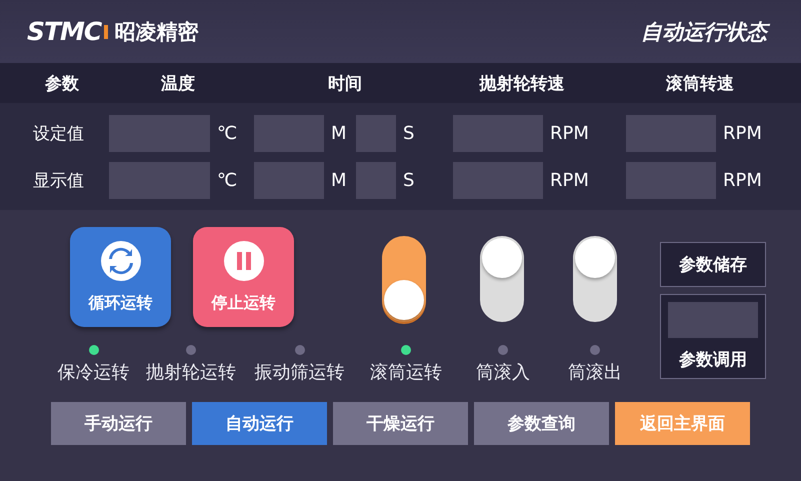  I want to click on recall-label: 参数调用, so click(713, 360).